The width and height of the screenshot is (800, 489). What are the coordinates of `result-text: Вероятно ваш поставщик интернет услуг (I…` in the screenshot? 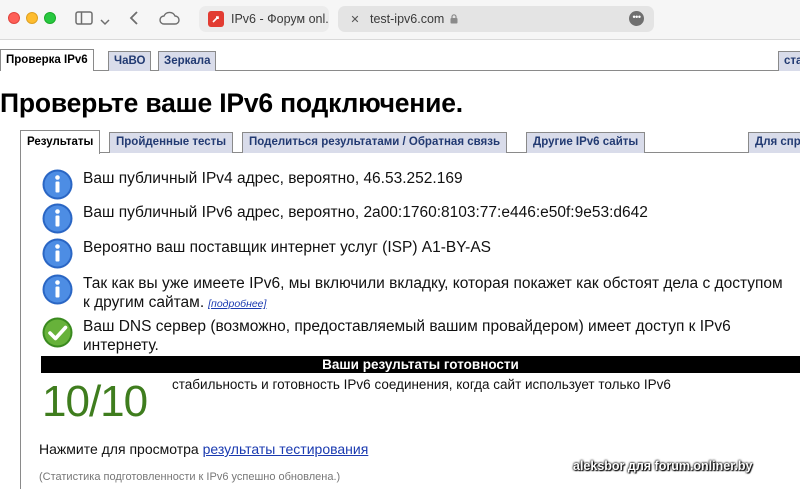 It's located at (287, 247).